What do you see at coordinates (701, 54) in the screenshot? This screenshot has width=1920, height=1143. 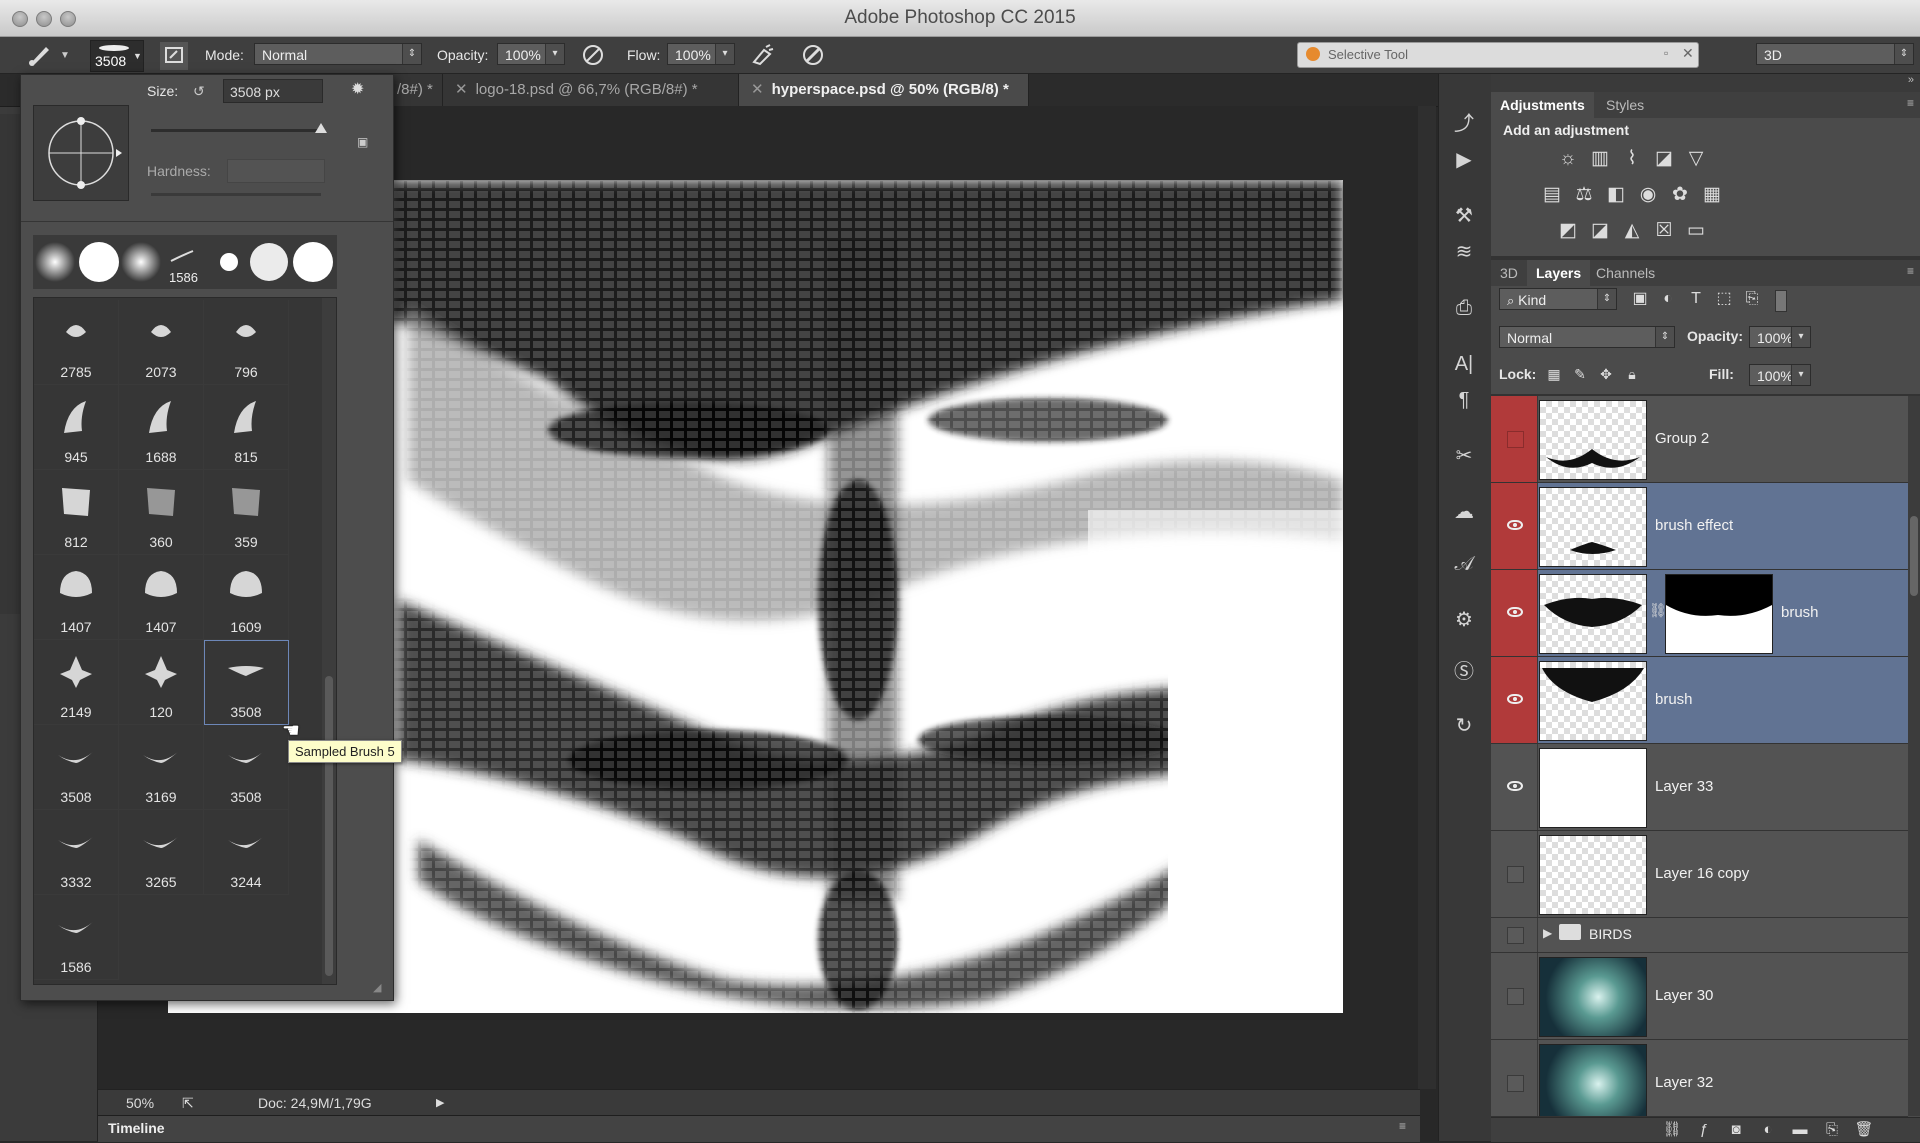 I see `flow-field: 100% ▾` at bounding box center [701, 54].